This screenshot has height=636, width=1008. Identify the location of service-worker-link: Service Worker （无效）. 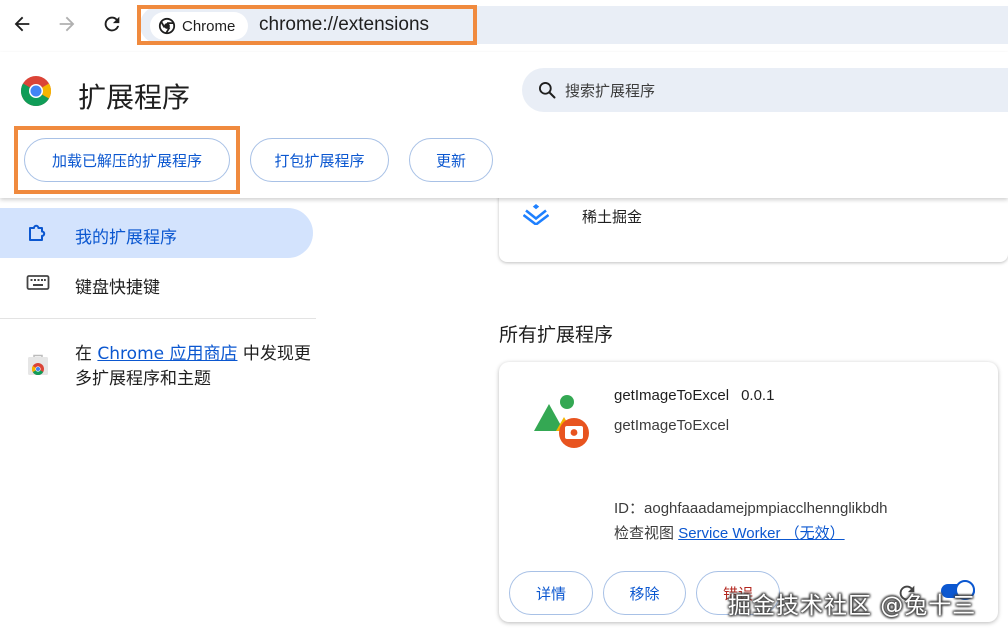
(761, 533).